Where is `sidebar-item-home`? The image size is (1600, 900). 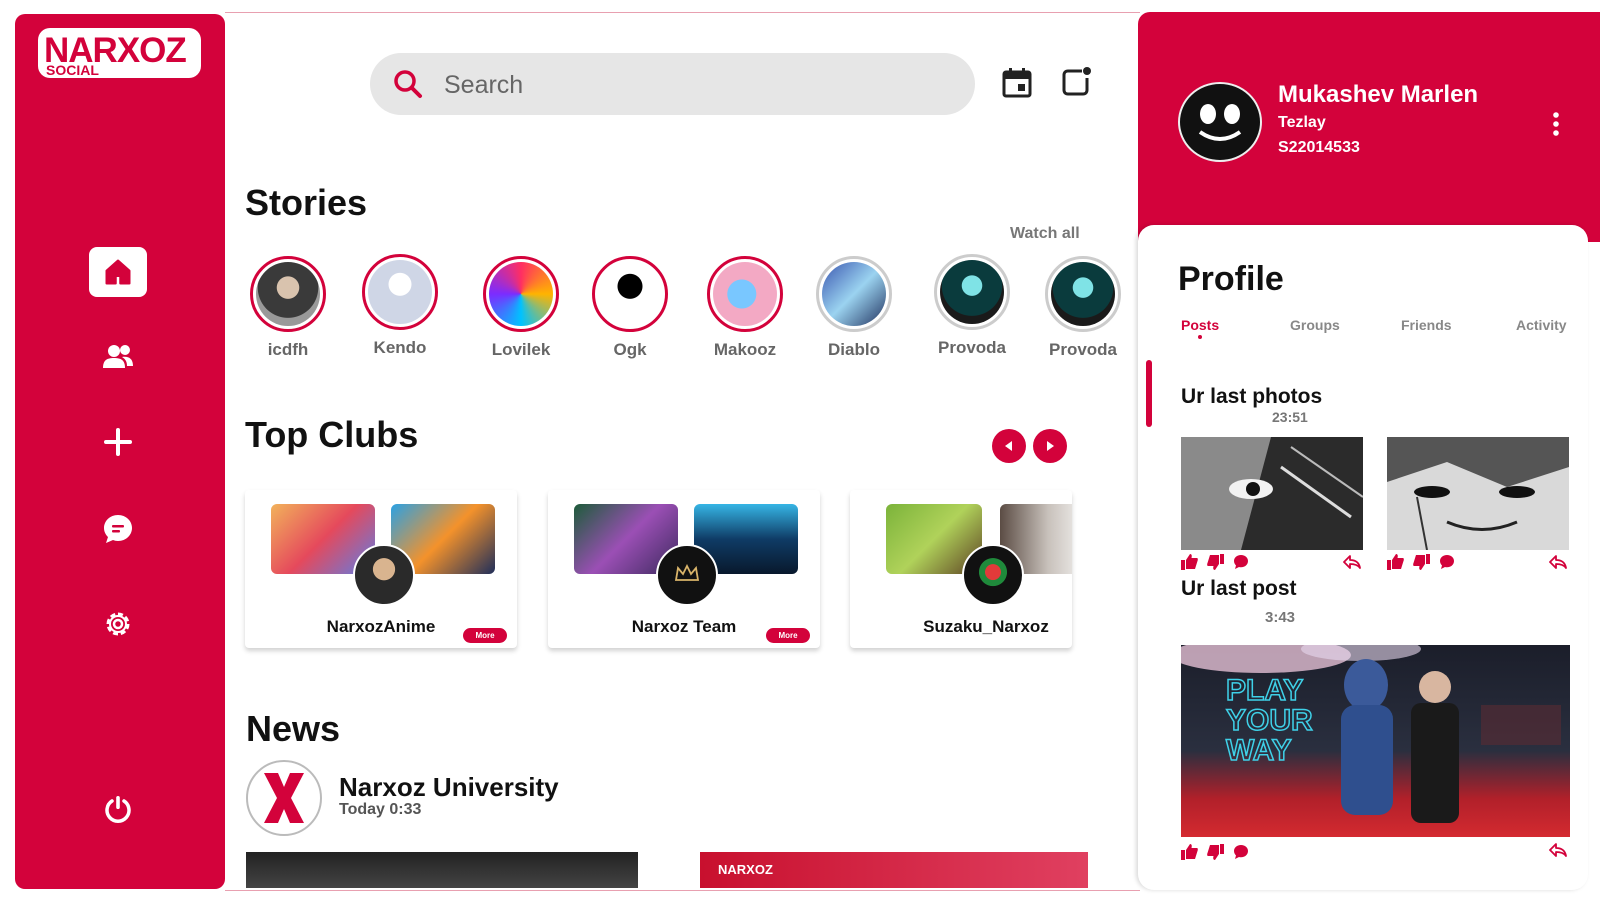 sidebar-item-home is located at coordinates (118, 272).